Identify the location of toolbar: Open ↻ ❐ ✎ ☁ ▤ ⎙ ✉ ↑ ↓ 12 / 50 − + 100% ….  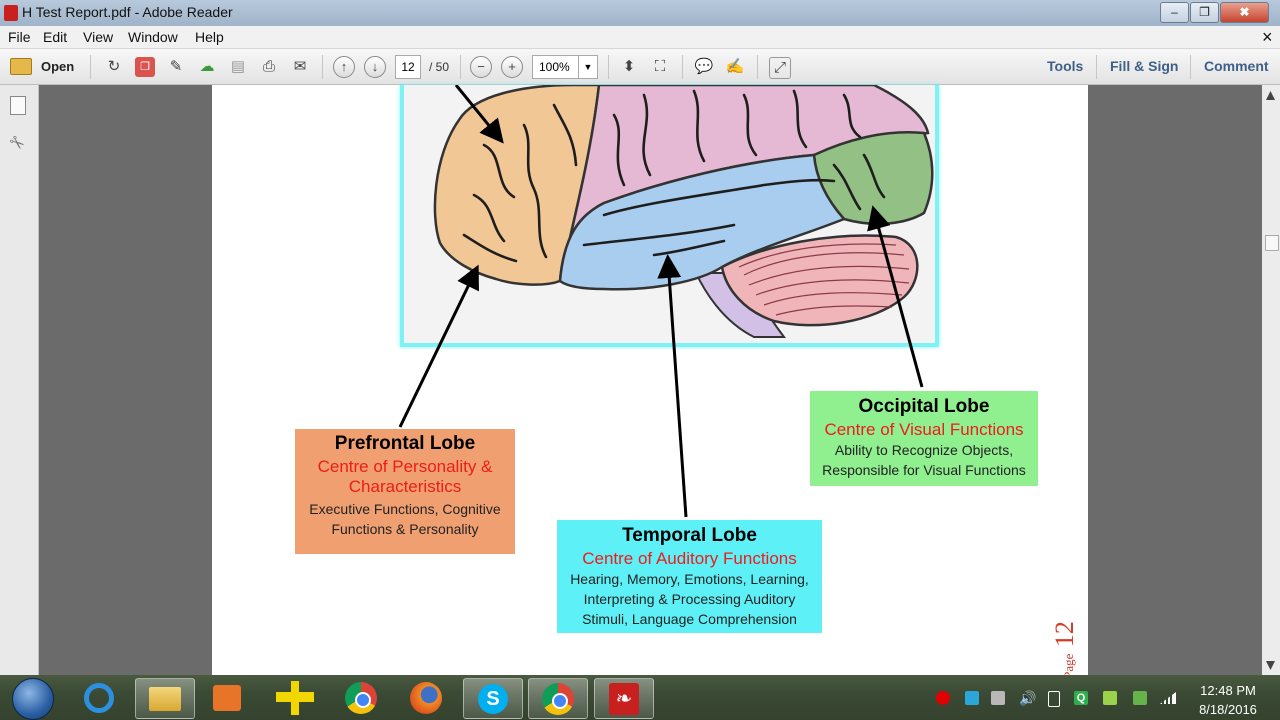
(640, 67).